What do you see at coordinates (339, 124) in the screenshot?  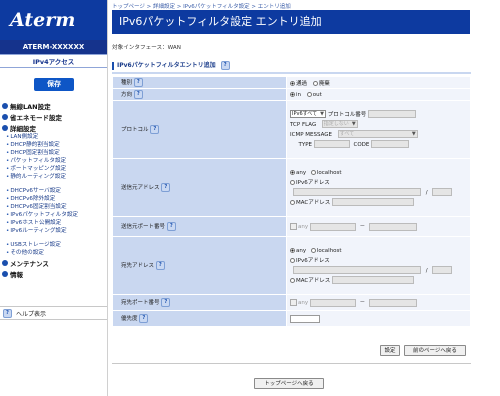 I see `tcp-flag-select: 指定しない ▼` at bounding box center [339, 124].